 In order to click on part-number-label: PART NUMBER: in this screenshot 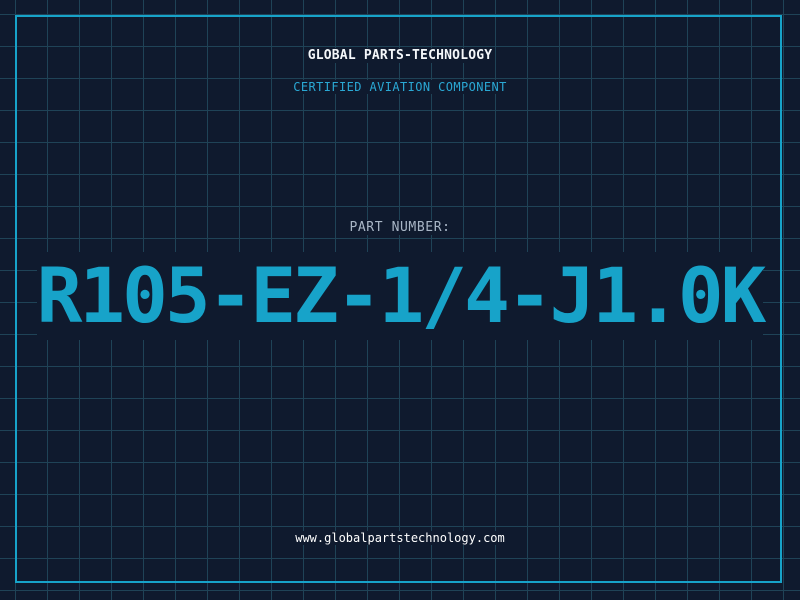, I will do `click(400, 227)`.